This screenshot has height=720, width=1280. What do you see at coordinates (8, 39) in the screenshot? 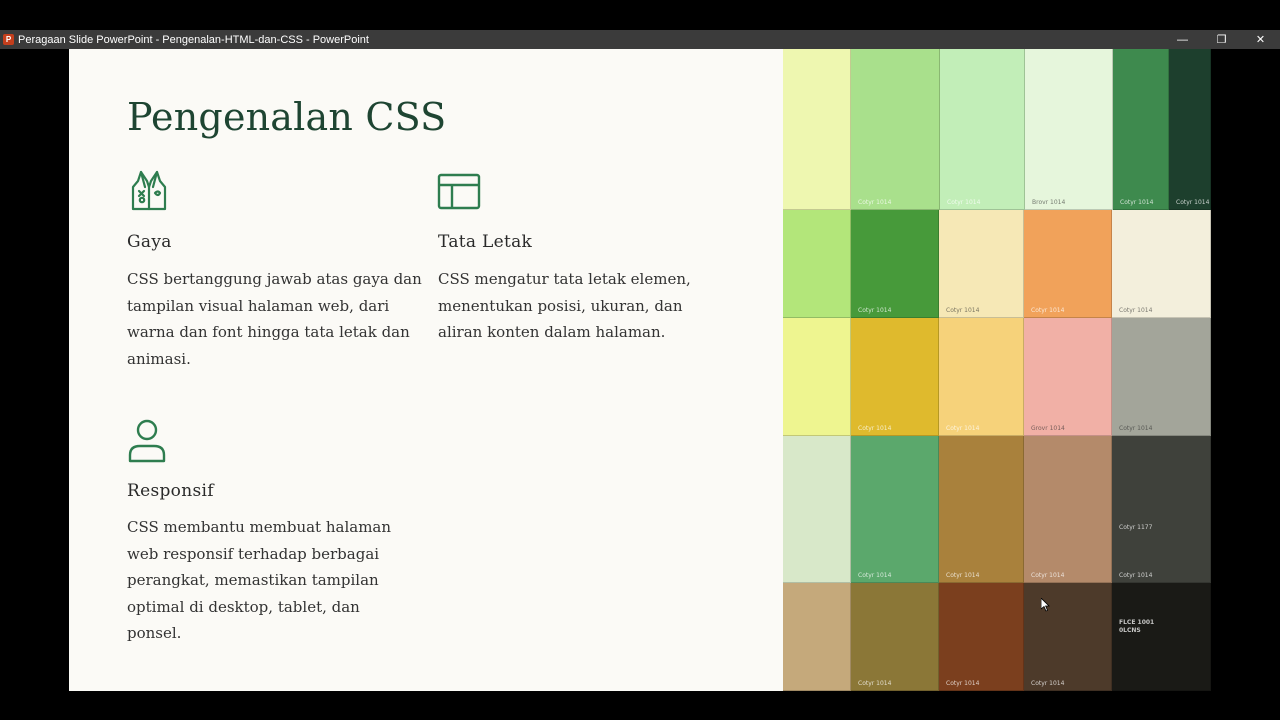
I see `powerpoint-icon: P` at bounding box center [8, 39].